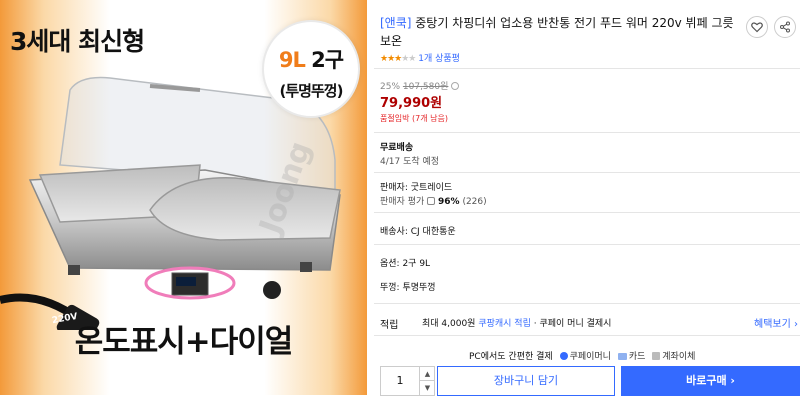 Image resolution: width=800 pixels, height=404 pixels. What do you see at coordinates (397, 148) in the screenshot?
I see `delivery-type: 무료배송` at bounding box center [397, 148].